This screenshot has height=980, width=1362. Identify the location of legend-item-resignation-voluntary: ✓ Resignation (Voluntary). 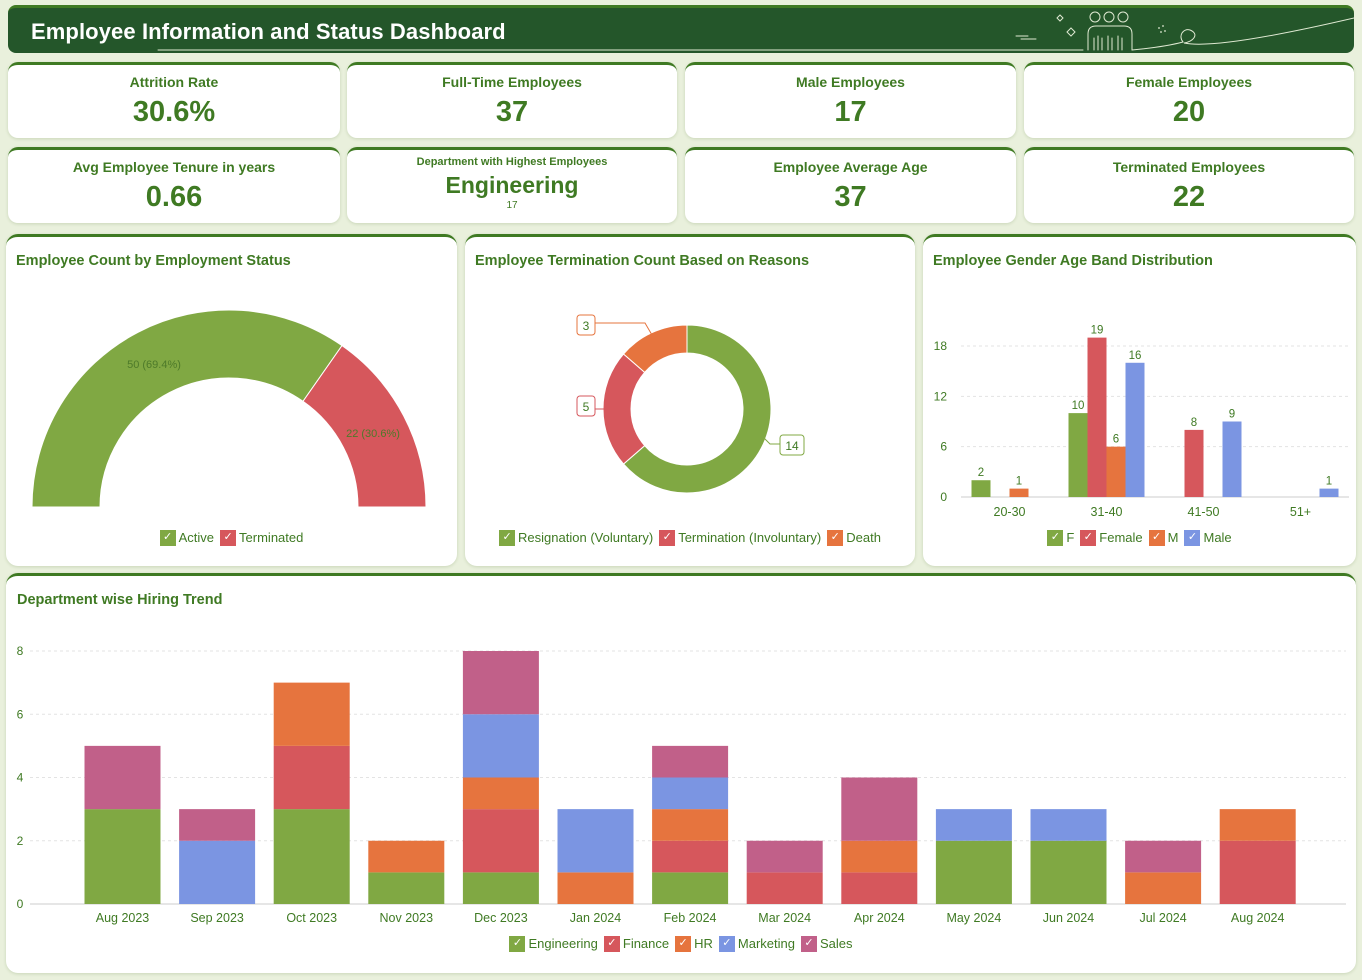
(576, 537).